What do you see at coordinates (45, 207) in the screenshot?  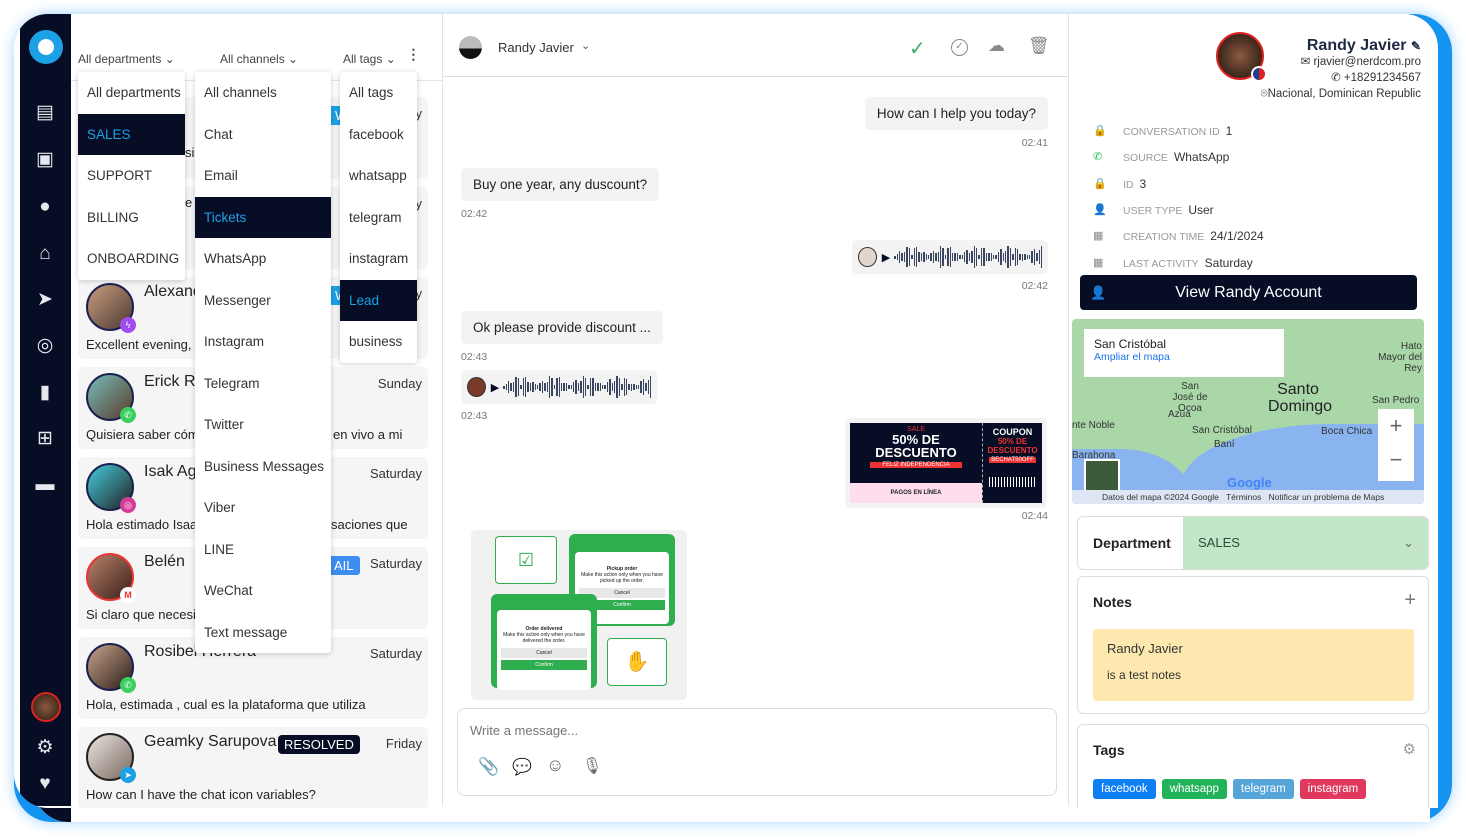 I see `profile-icon: ●` at bounding box center [45, 207].